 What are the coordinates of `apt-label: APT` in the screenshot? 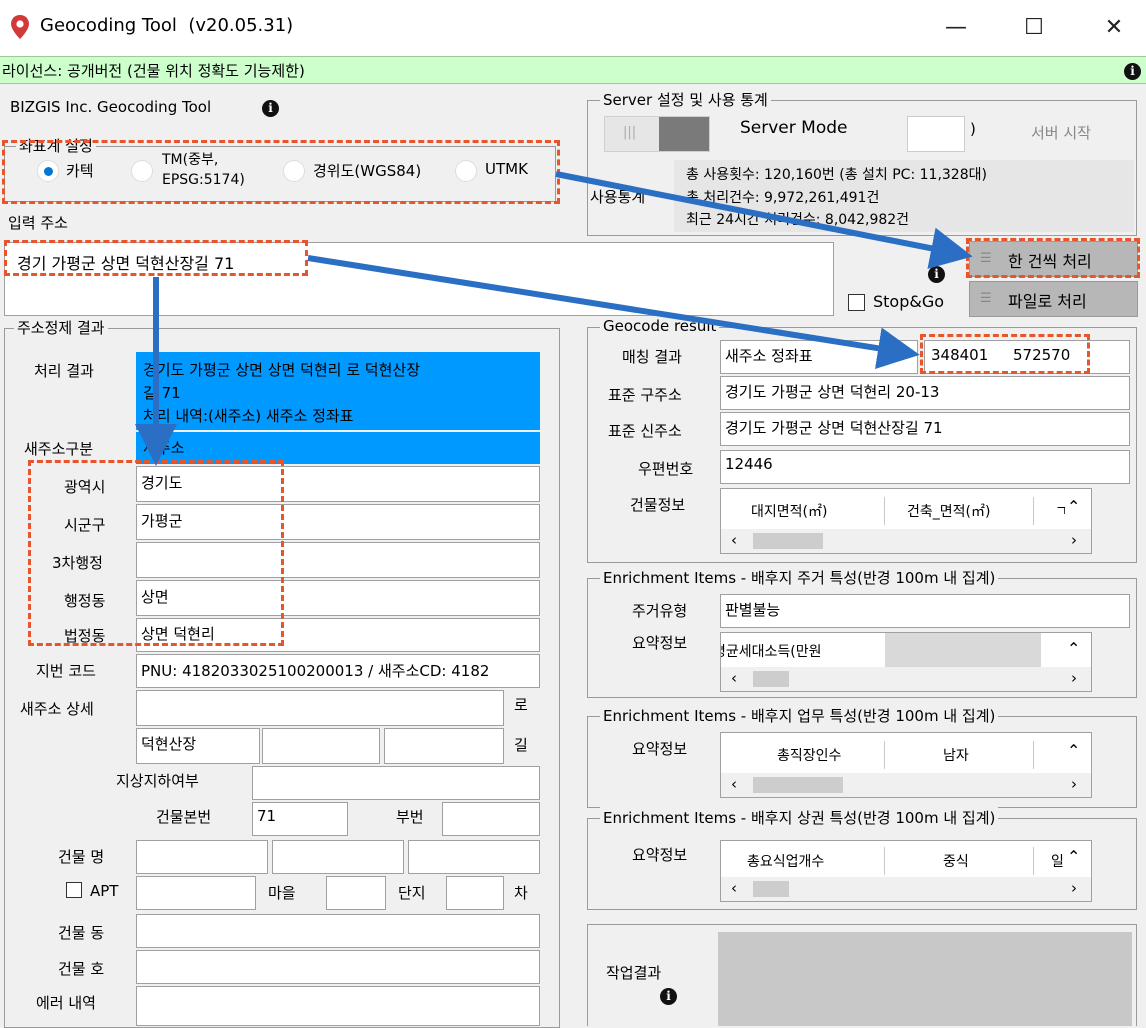 It's located at (104, 891).